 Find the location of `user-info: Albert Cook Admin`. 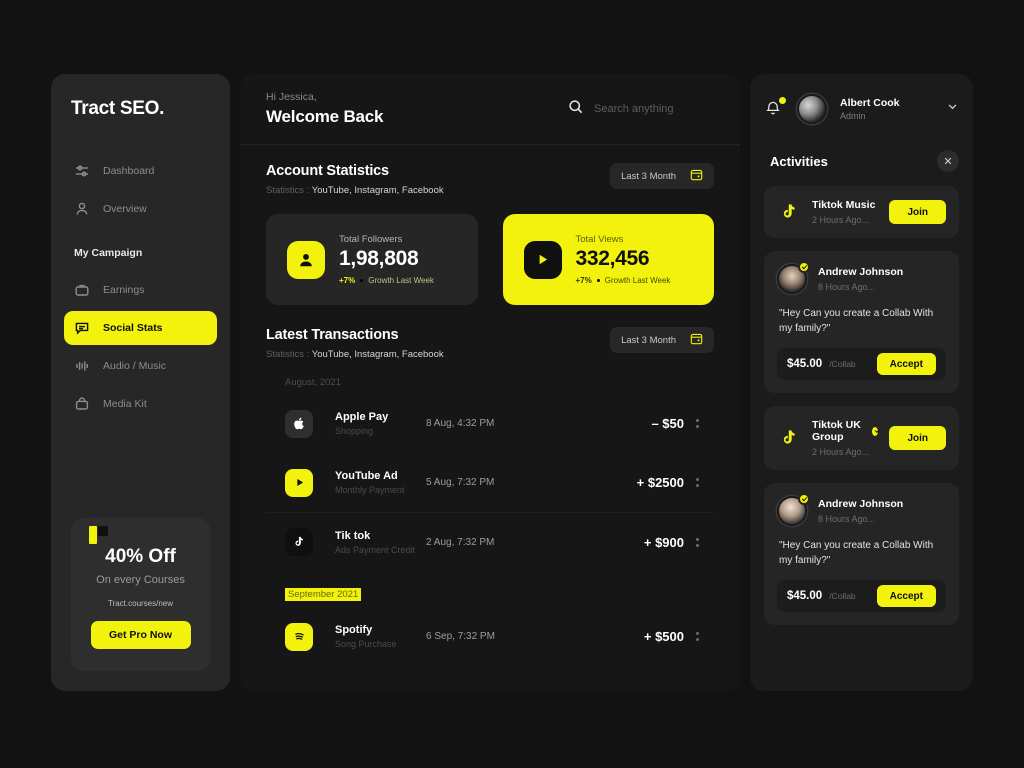

user-info: Albert Cook Admin is located at coordinates (870, 109).